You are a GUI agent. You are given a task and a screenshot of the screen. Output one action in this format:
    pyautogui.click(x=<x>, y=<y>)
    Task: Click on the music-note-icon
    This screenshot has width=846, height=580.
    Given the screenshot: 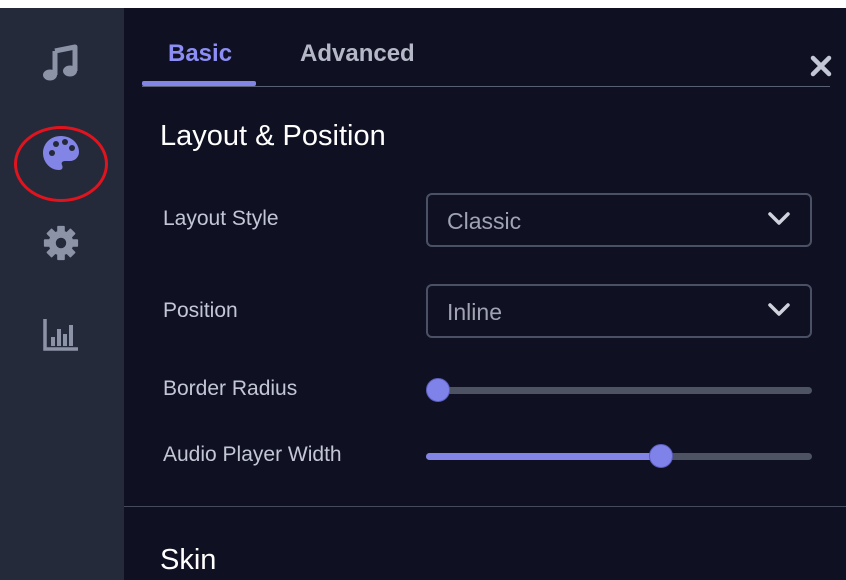 What is the action you would take?
    pyautogui.click(x=60, y=62)
    